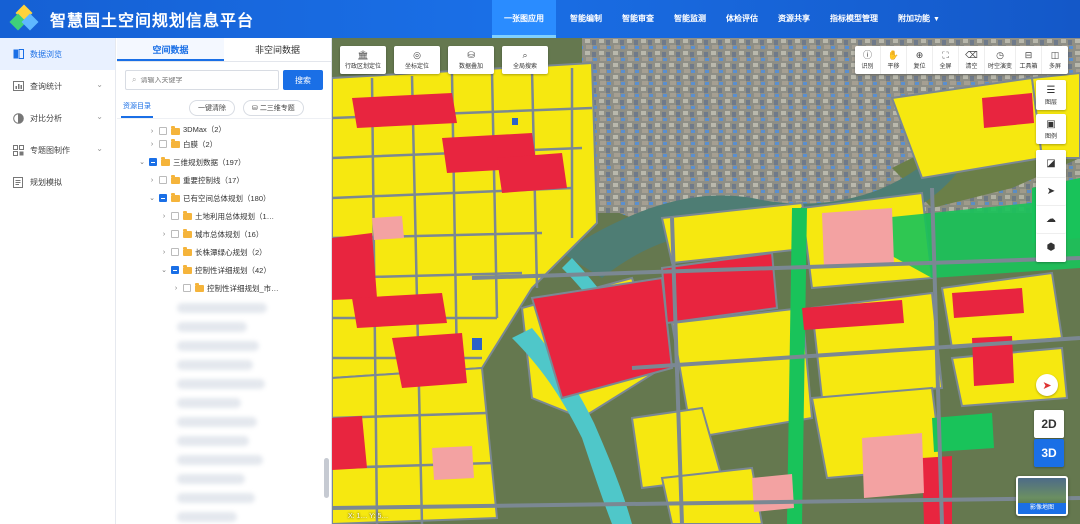 The width and height of the screenshot is (1080, 524). I want to click on identify-tool: ⓘ 识别, so click(868, 60).